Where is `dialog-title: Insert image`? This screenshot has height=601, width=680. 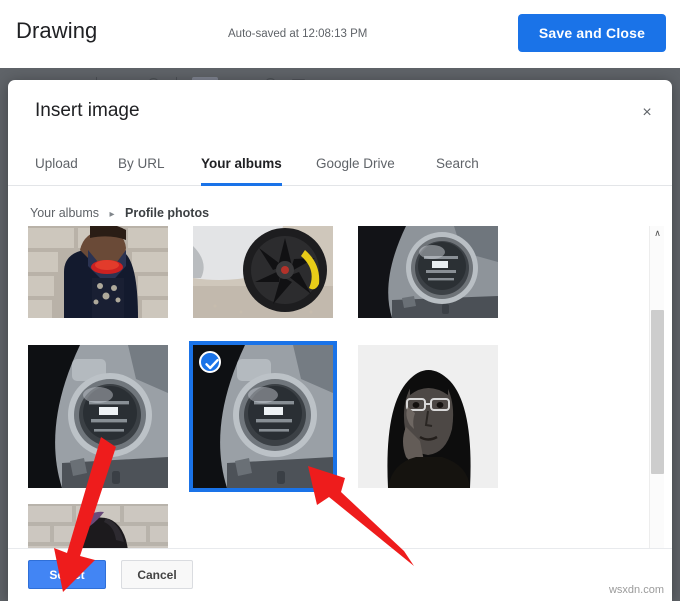
dialog-title: Insert image is located at coordinates (87, 110).